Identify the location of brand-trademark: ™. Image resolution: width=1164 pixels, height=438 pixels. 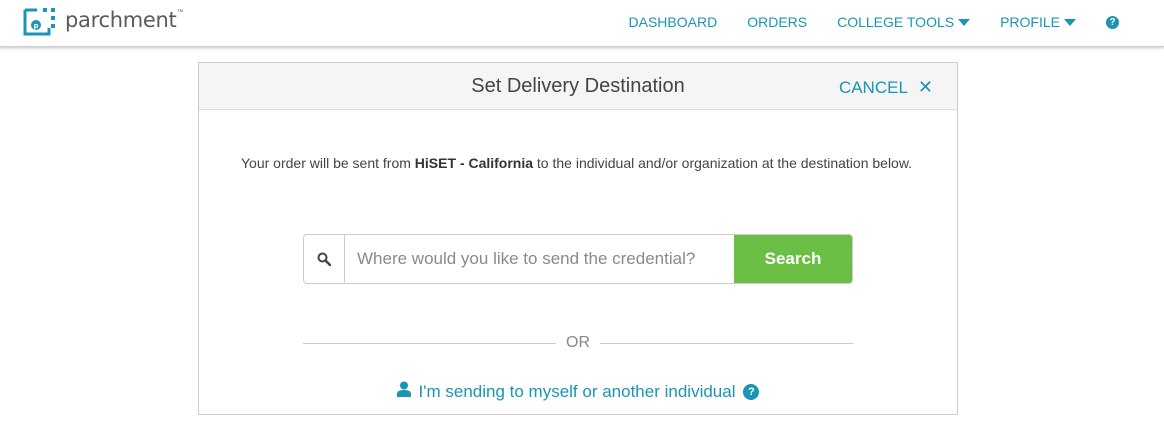
(180, 12).